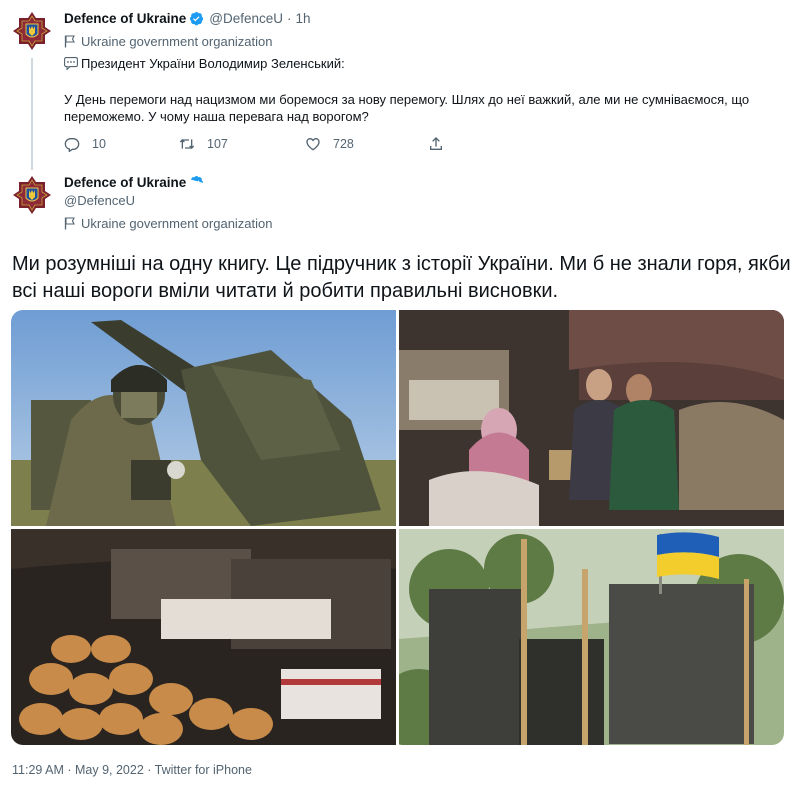 This screenshot has width=798, height=786. What do you see at coordinates (203, 144) in the screenshot?
I see `retweet-button: 107` at bounding box center [203, 144].